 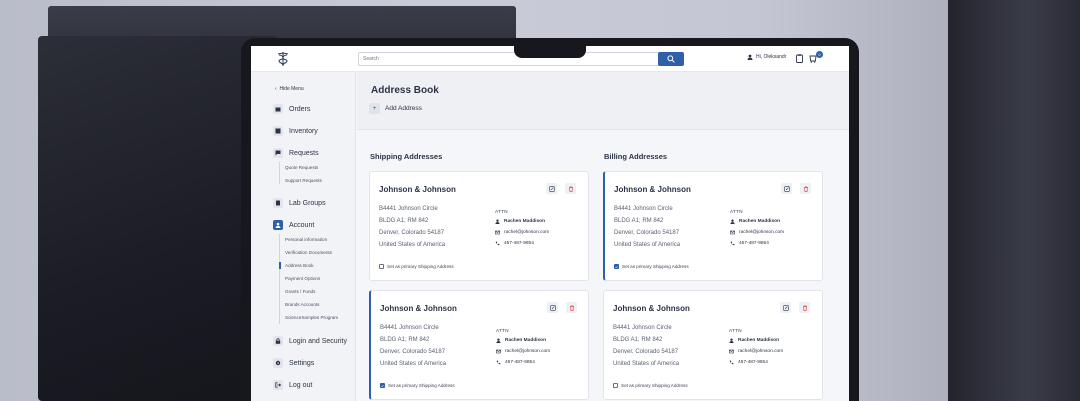 I want to click on sidebar-sub-address-book: Address Book, so click(x=296, y=265).